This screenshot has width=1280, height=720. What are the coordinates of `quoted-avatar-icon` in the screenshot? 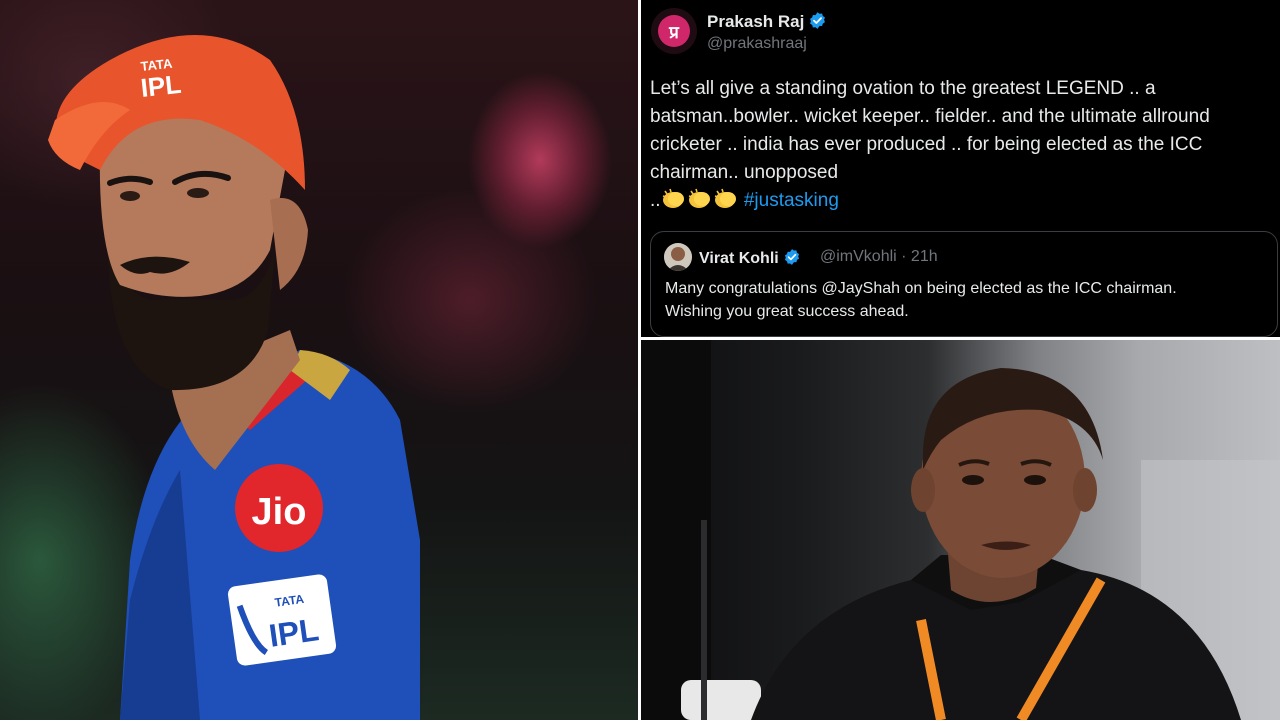 It's located at (678, 257).